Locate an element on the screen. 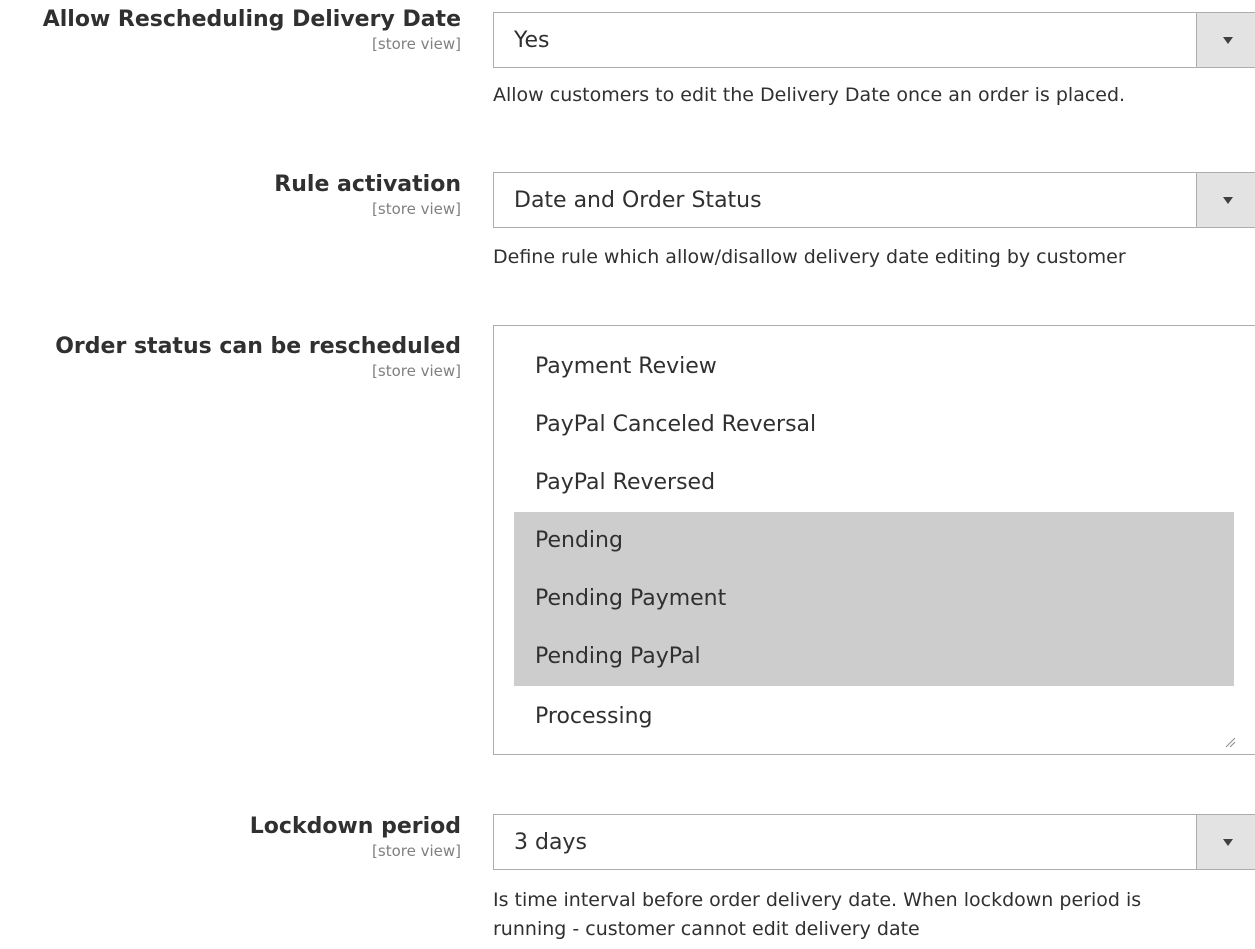  multiselect-option: PayPal Canceled Reversal is located at coordinates (874, 425).